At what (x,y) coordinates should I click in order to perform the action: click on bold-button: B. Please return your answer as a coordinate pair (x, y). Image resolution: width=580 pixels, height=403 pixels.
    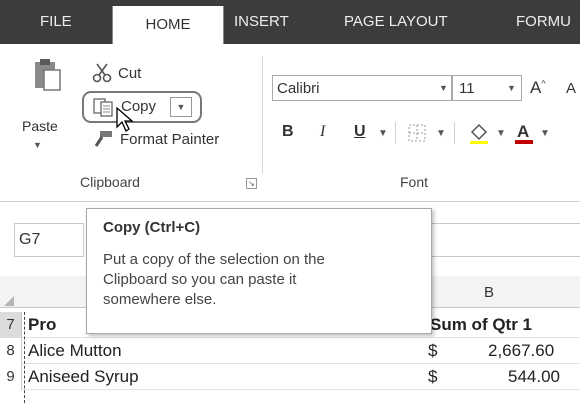
    Looking at the image, I should click on (288, 132).